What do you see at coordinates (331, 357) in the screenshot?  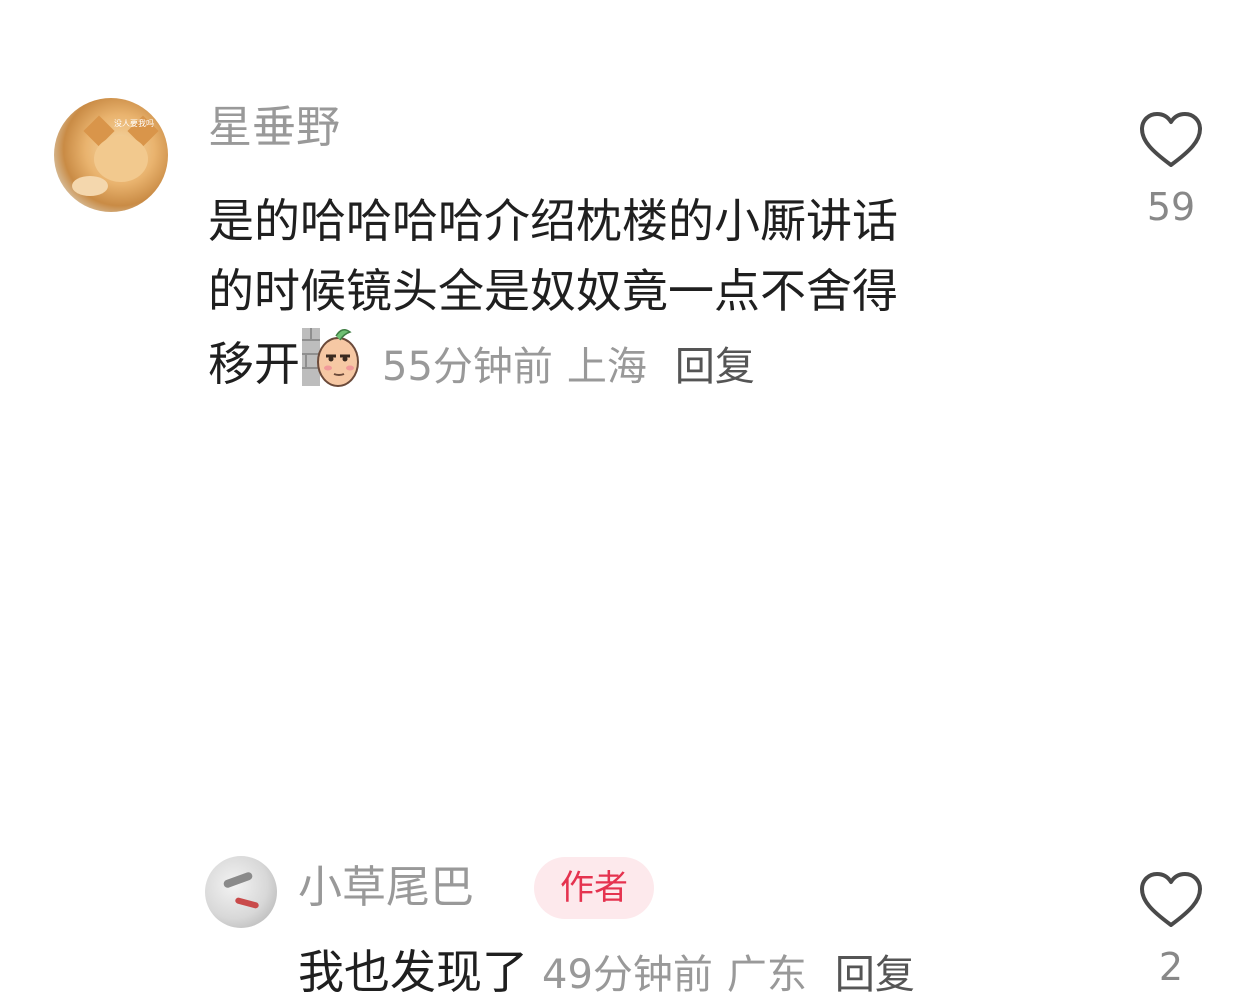 I see `peeking-sticker-icon` at bounding box center [331, 357].